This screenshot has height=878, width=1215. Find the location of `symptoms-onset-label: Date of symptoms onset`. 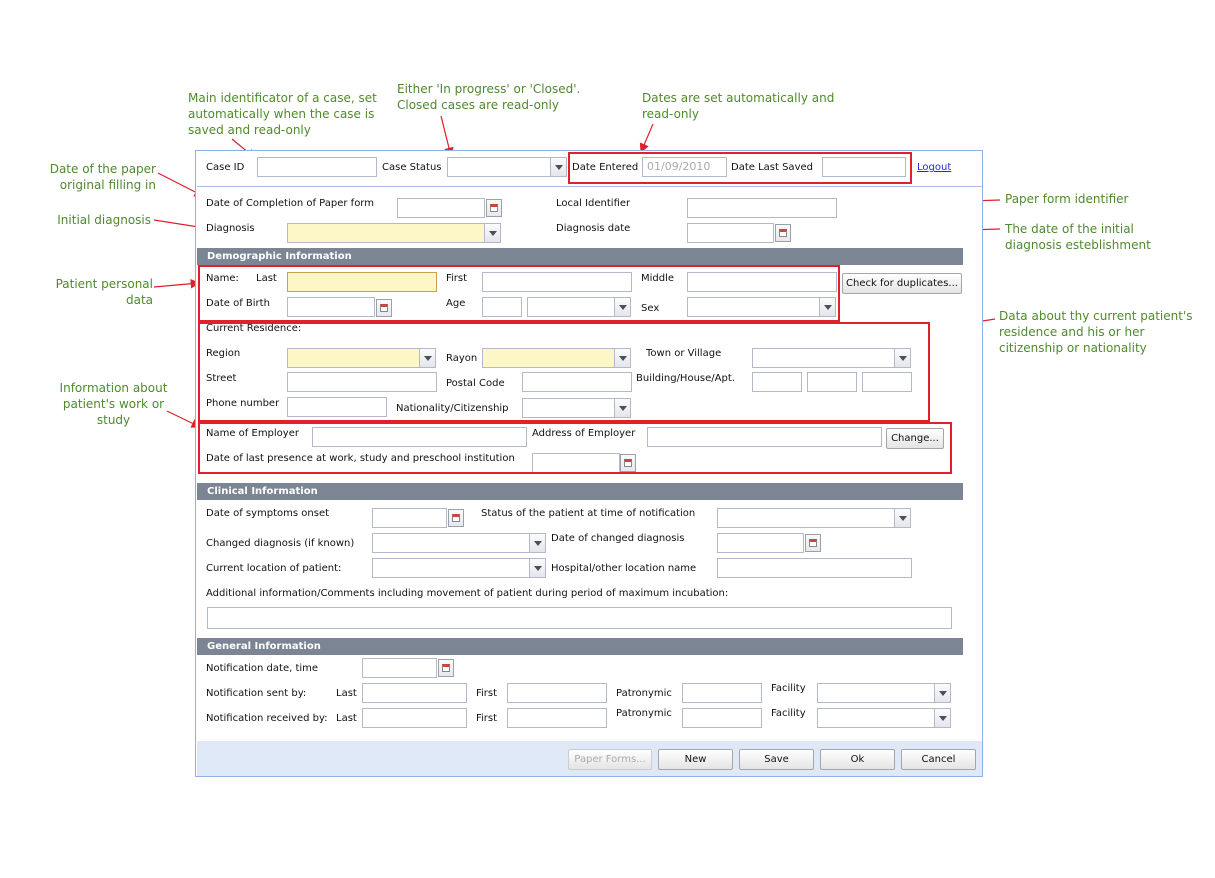

symptoms-onset-label: Date of symptoms onset is located at coordinates (268, 513).